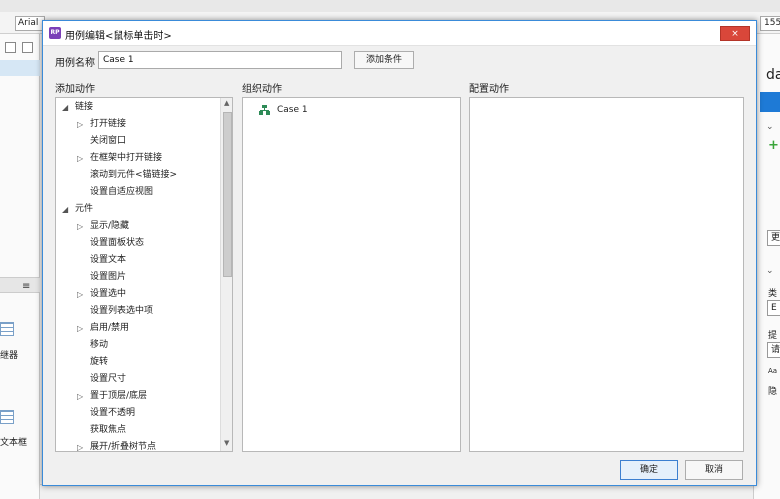  Describe the element at coordinates (262, 89) in the screenshot. I see `organize-actions-heading: 组织动作` at that location.